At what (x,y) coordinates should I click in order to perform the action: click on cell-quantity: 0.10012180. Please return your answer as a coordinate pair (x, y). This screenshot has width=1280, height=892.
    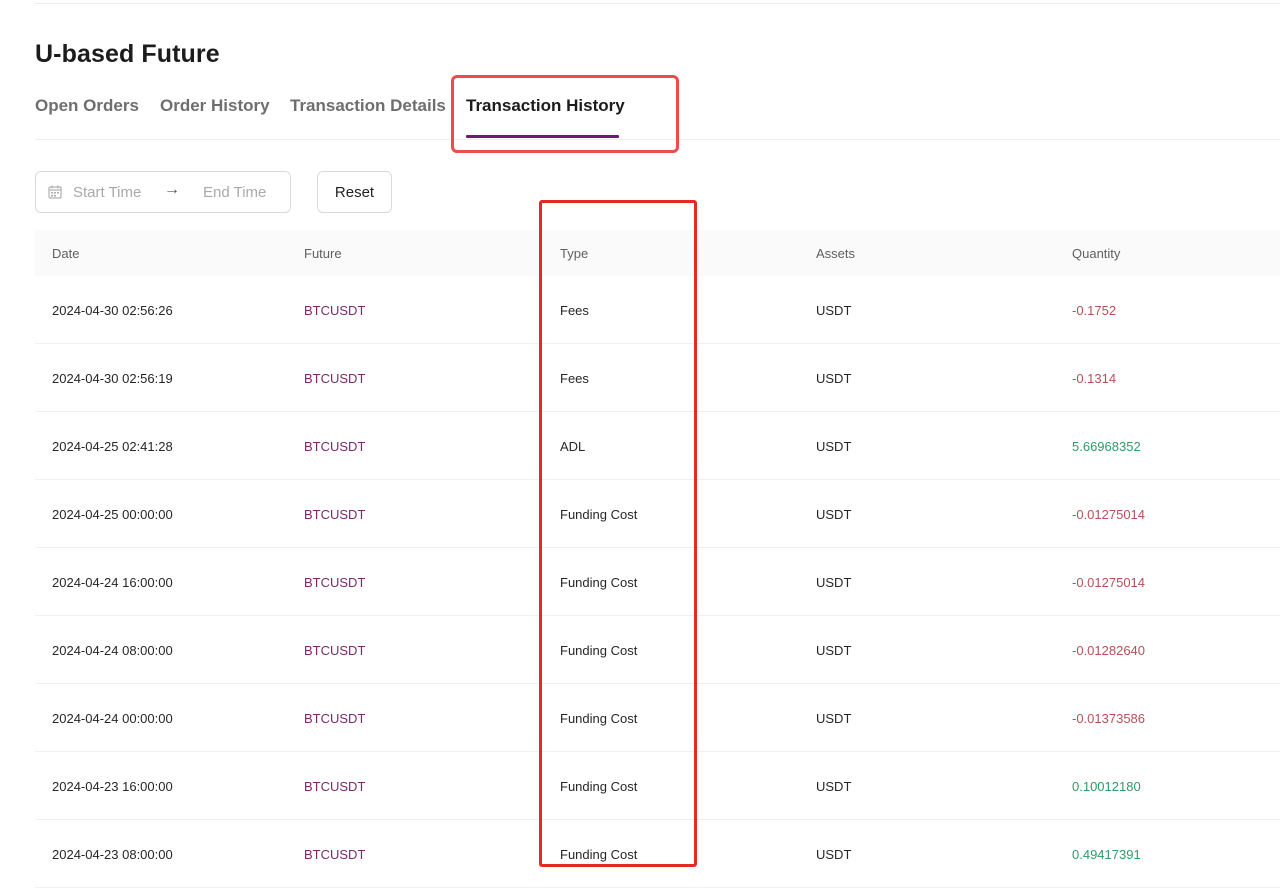
    Looking at the image, I should click on (1106, 786).